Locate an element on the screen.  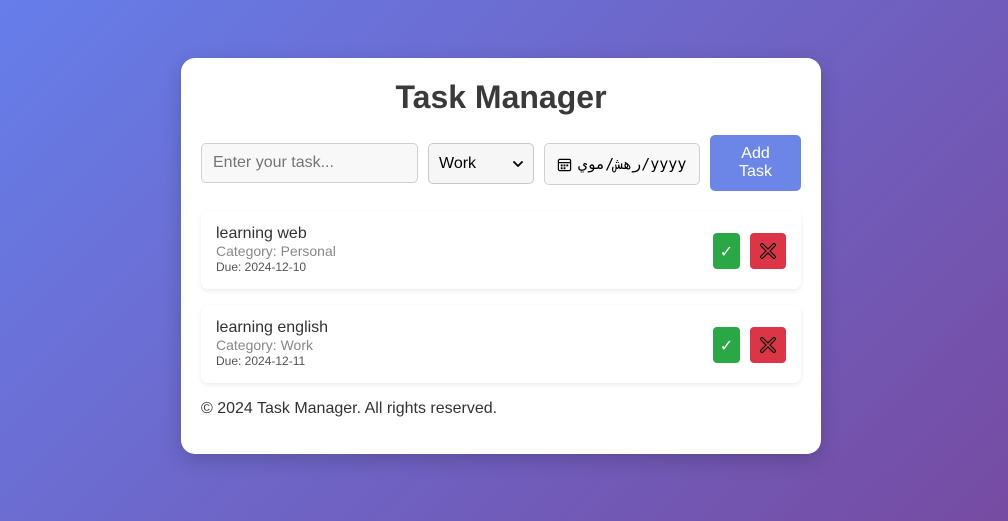
date-placeholder: رهش/موي/yyyy is located at coordinates (632, 164).